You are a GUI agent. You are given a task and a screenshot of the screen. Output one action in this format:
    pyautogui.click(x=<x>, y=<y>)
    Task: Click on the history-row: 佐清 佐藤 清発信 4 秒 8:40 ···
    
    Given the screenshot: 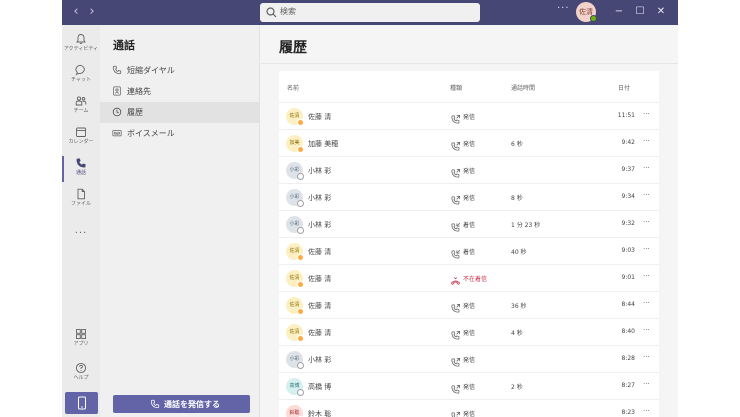 What is the action you would take?
    pyautogui.click(x=469, y=331)
    